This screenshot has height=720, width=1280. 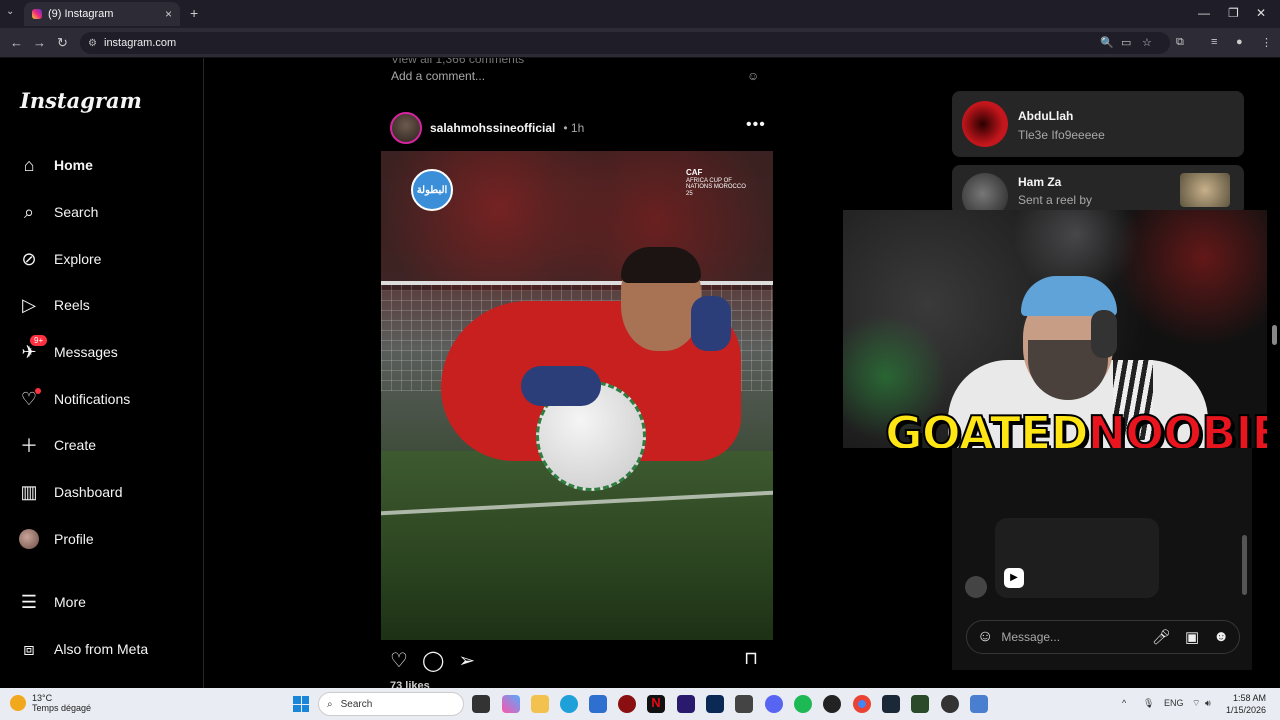 I want to click on snipping-icon, so click(x=979, y=704).